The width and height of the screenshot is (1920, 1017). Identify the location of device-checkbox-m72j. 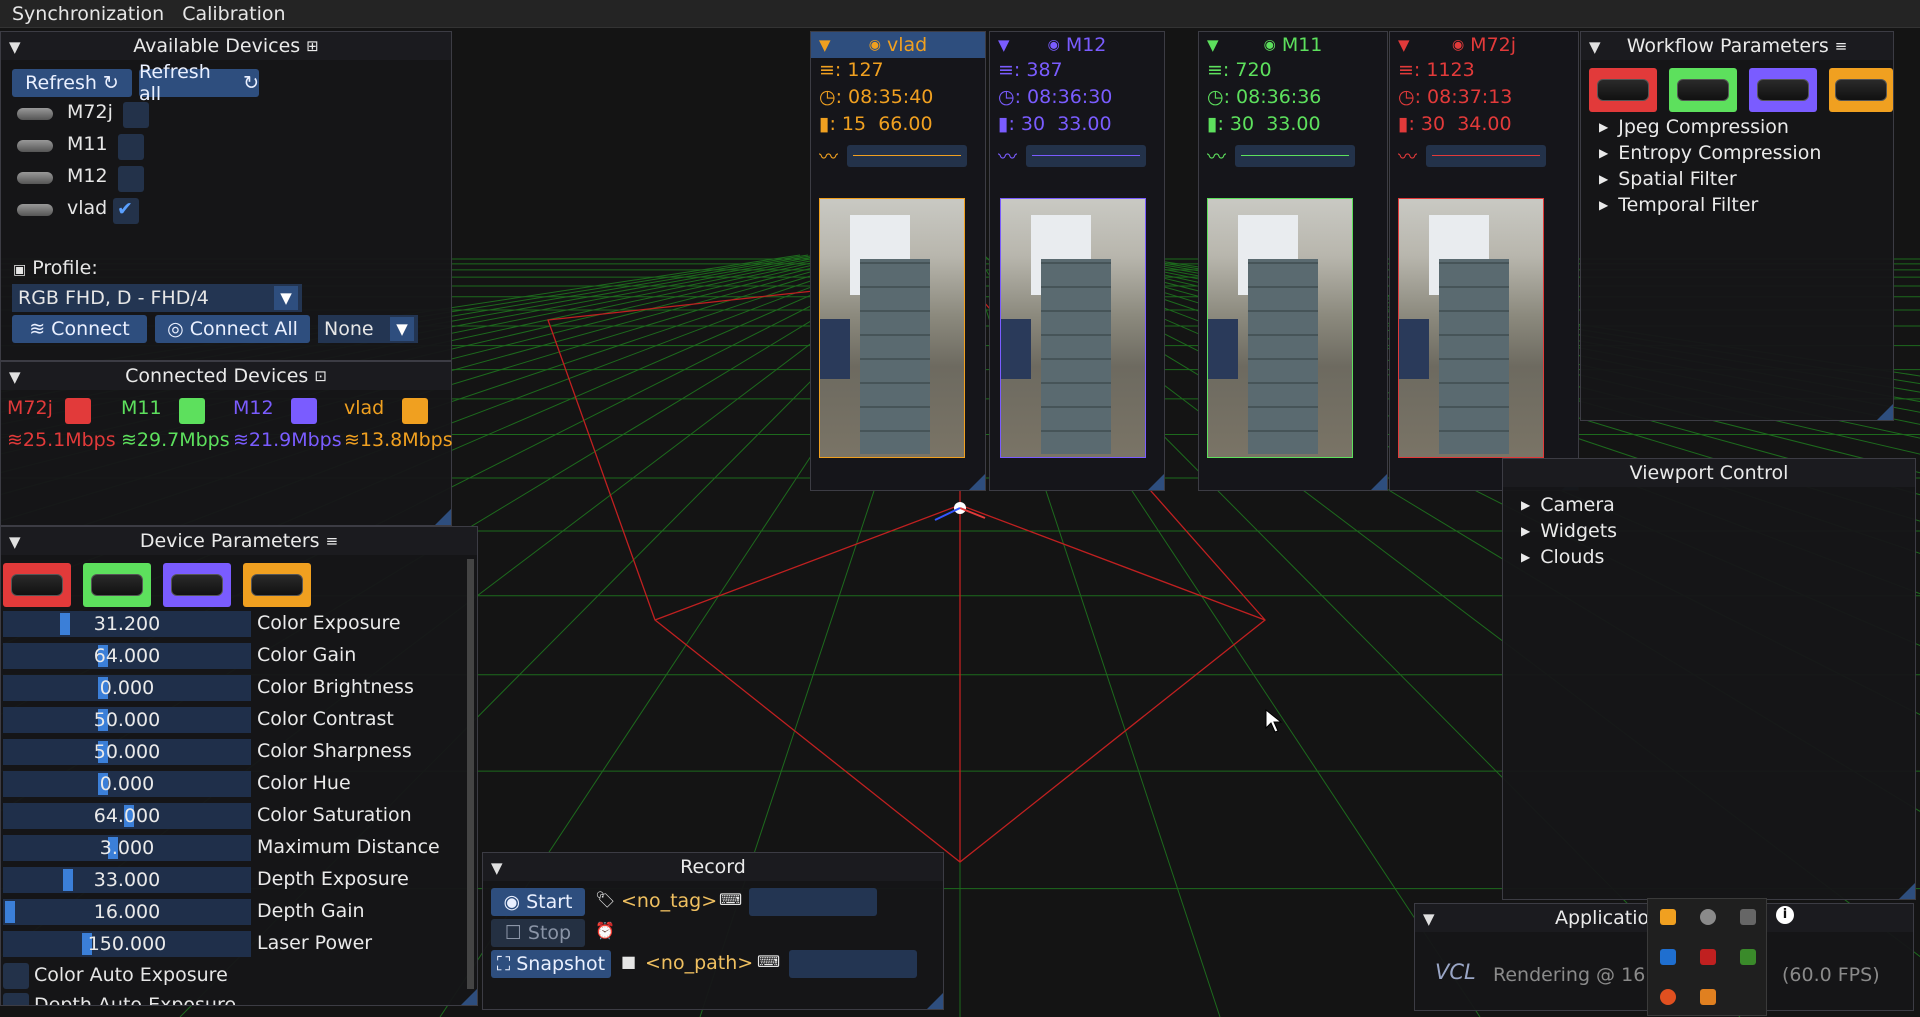
(136, 115).